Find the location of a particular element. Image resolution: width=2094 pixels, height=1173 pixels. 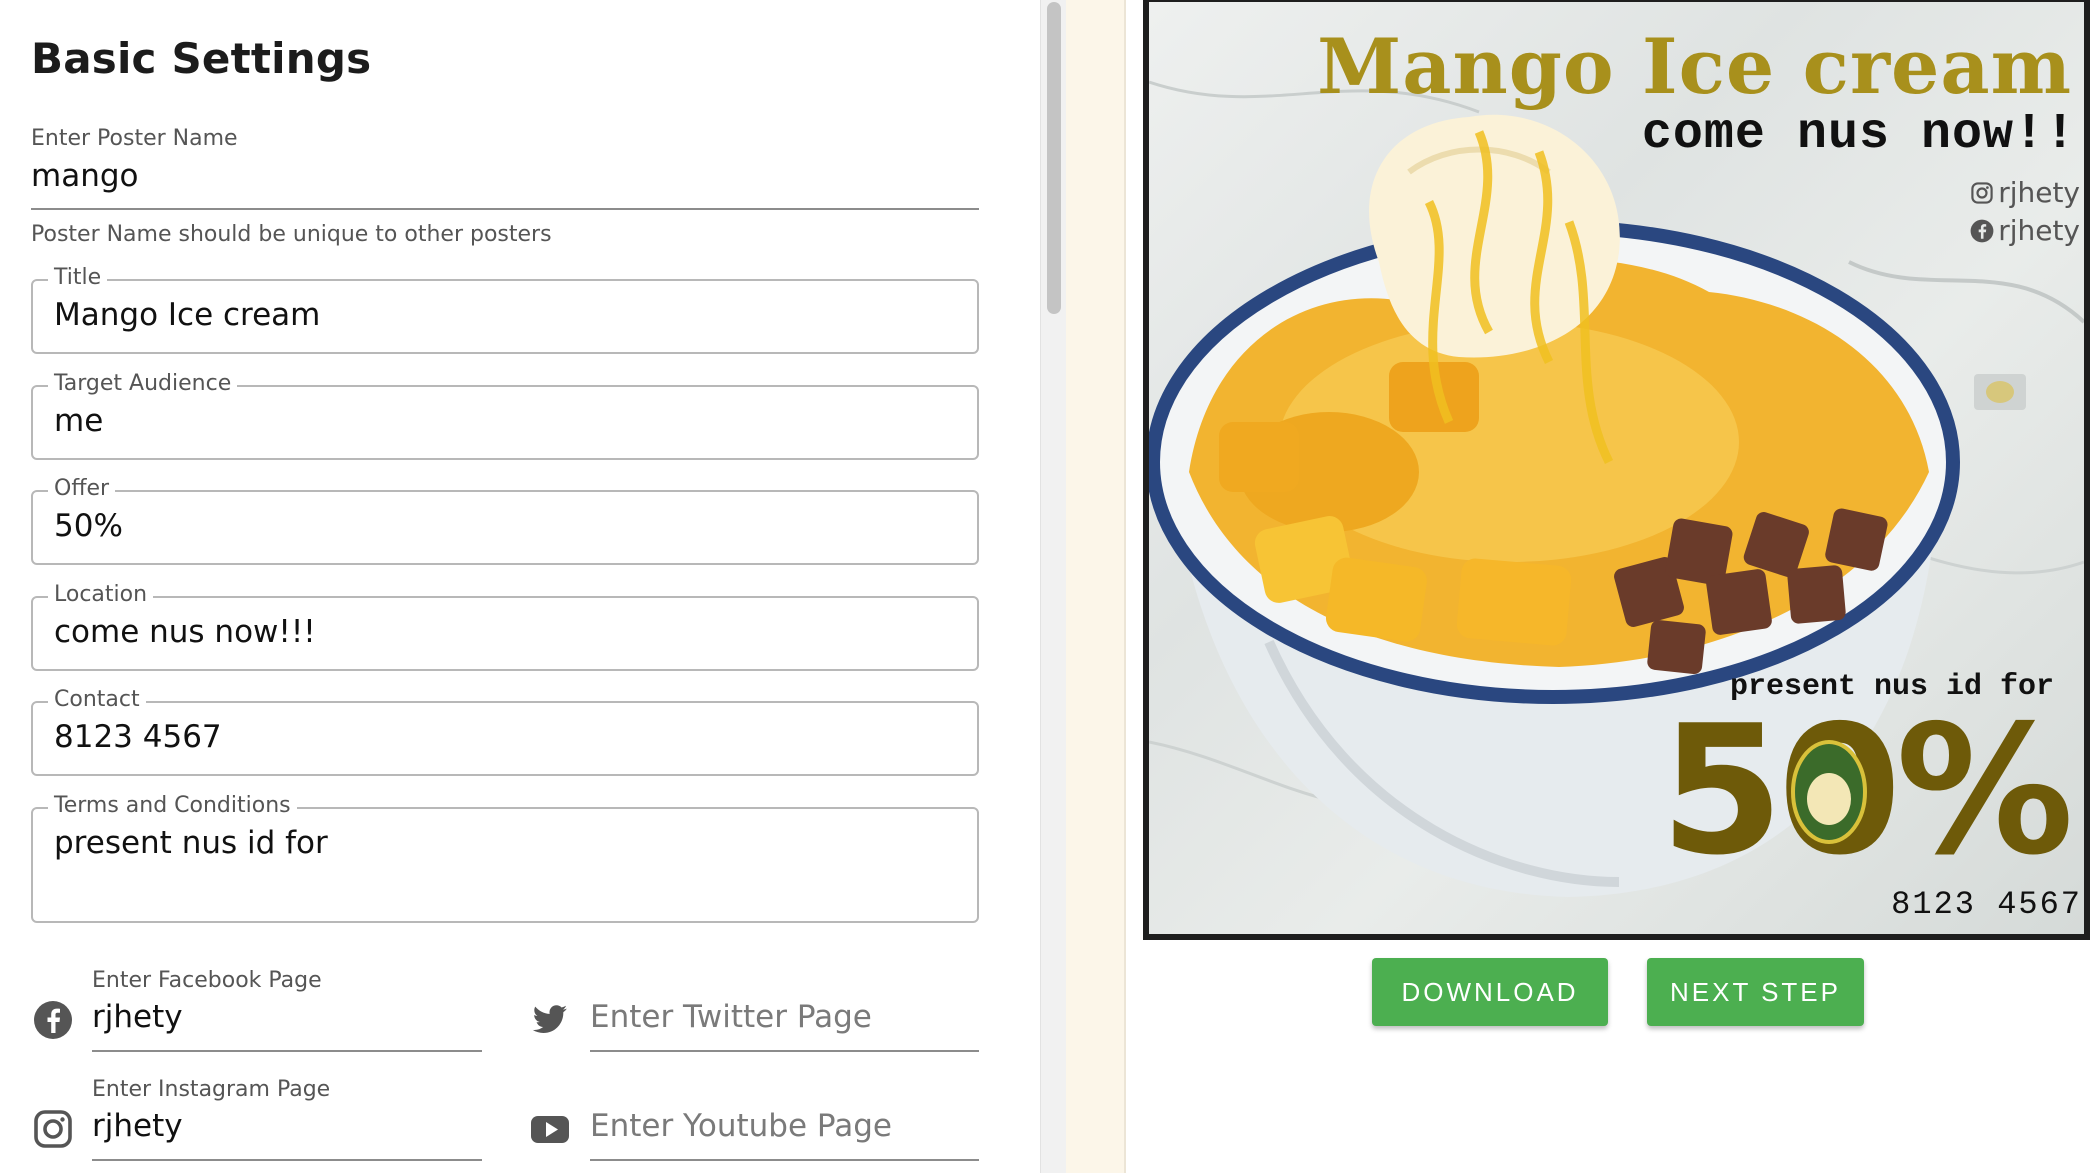

contact-label: Contact is located at coordinates (97, 699).